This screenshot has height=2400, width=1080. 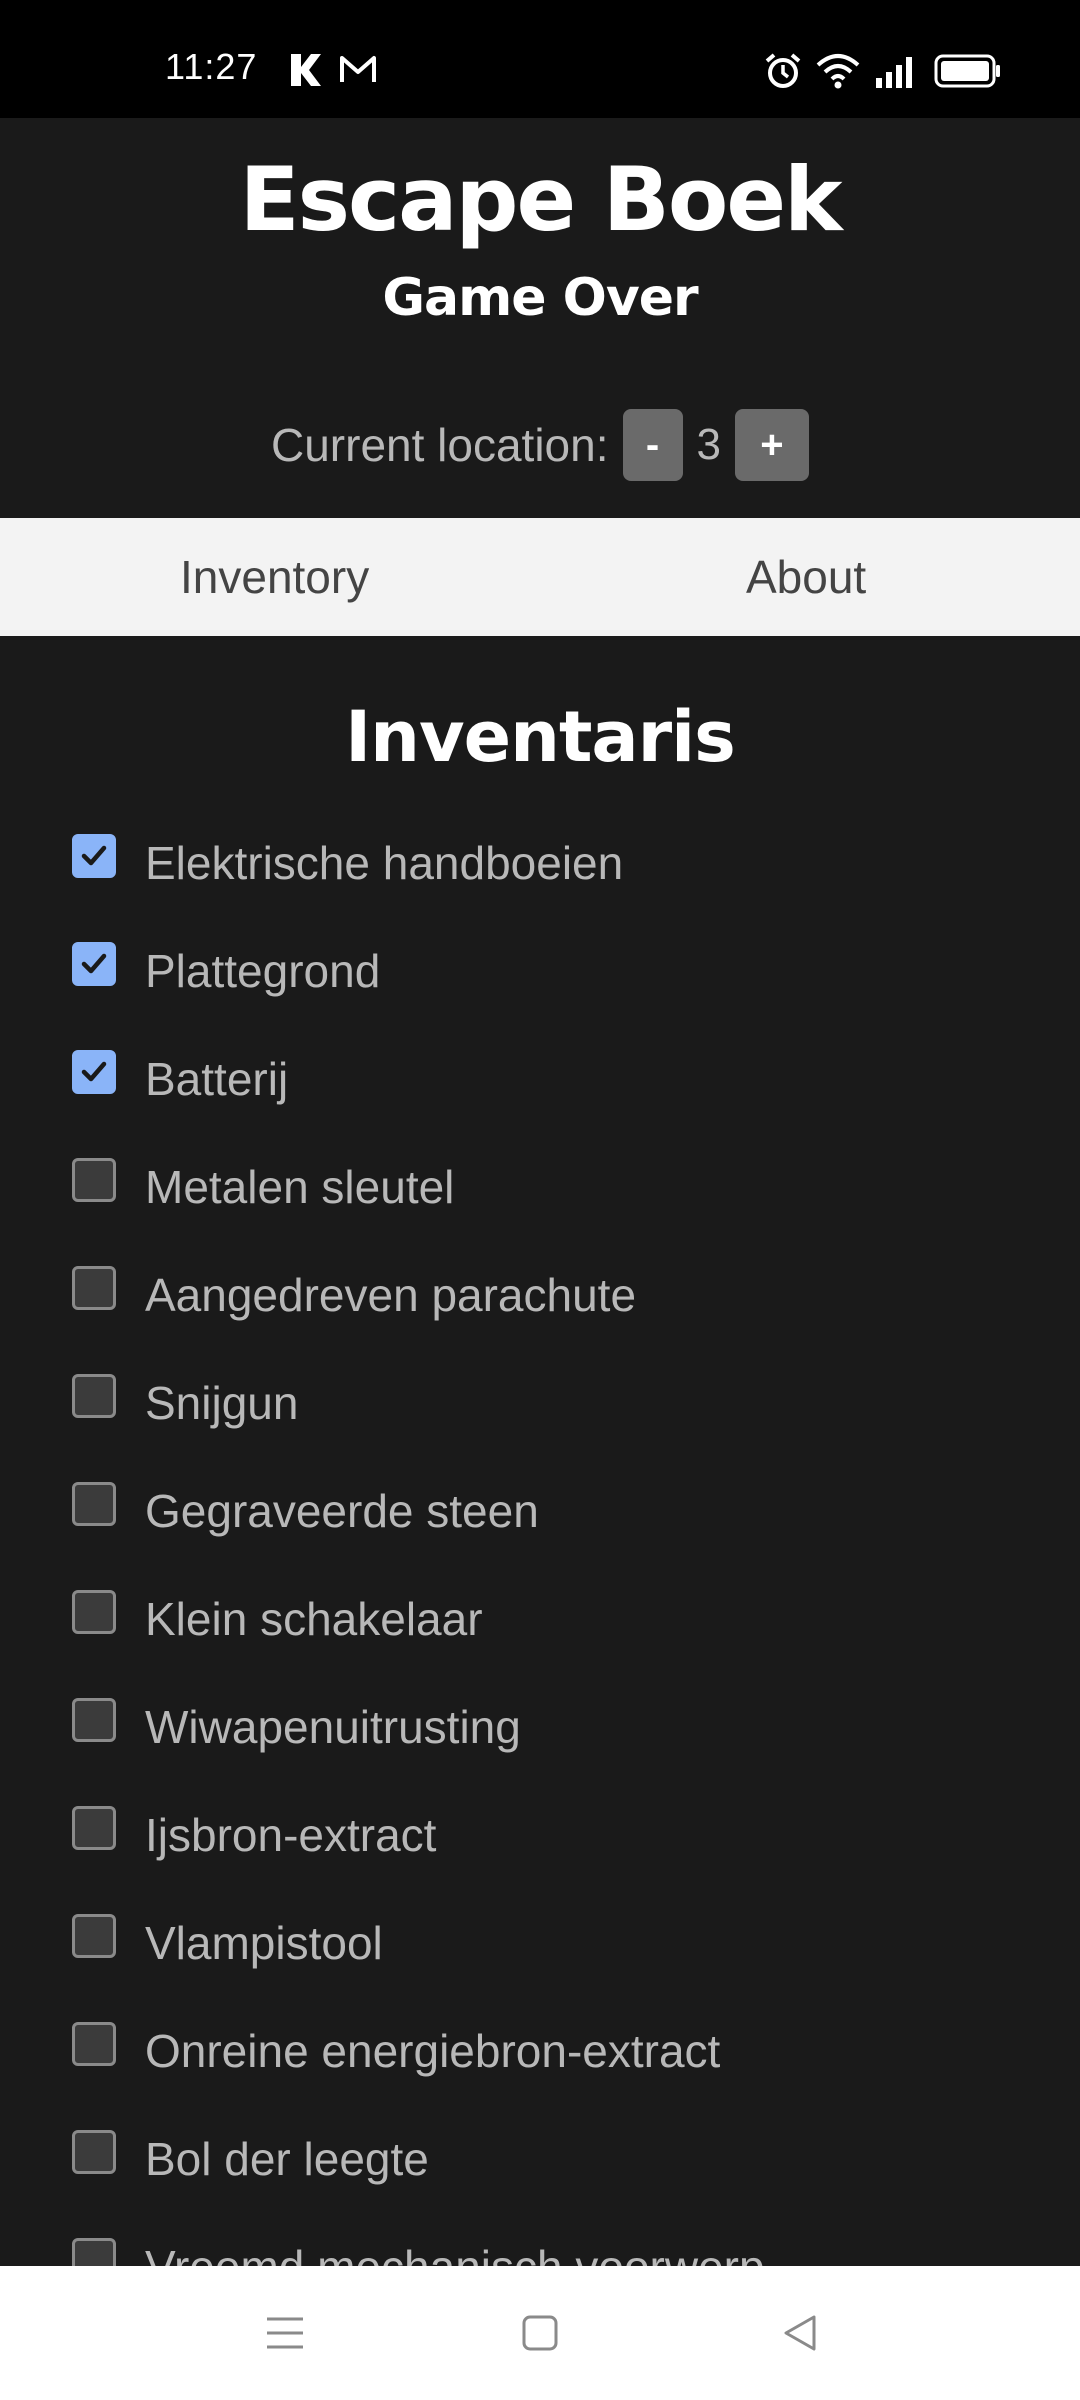 I want to click on status-icons, so click(x=883, y=71).